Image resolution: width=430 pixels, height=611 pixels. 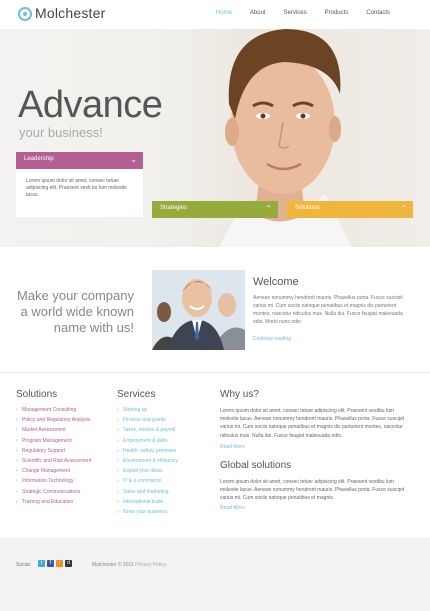 What do you see at coordinates (215, 372) in the screenshot?
I see `section-divider` at bounding box center [215, 372].